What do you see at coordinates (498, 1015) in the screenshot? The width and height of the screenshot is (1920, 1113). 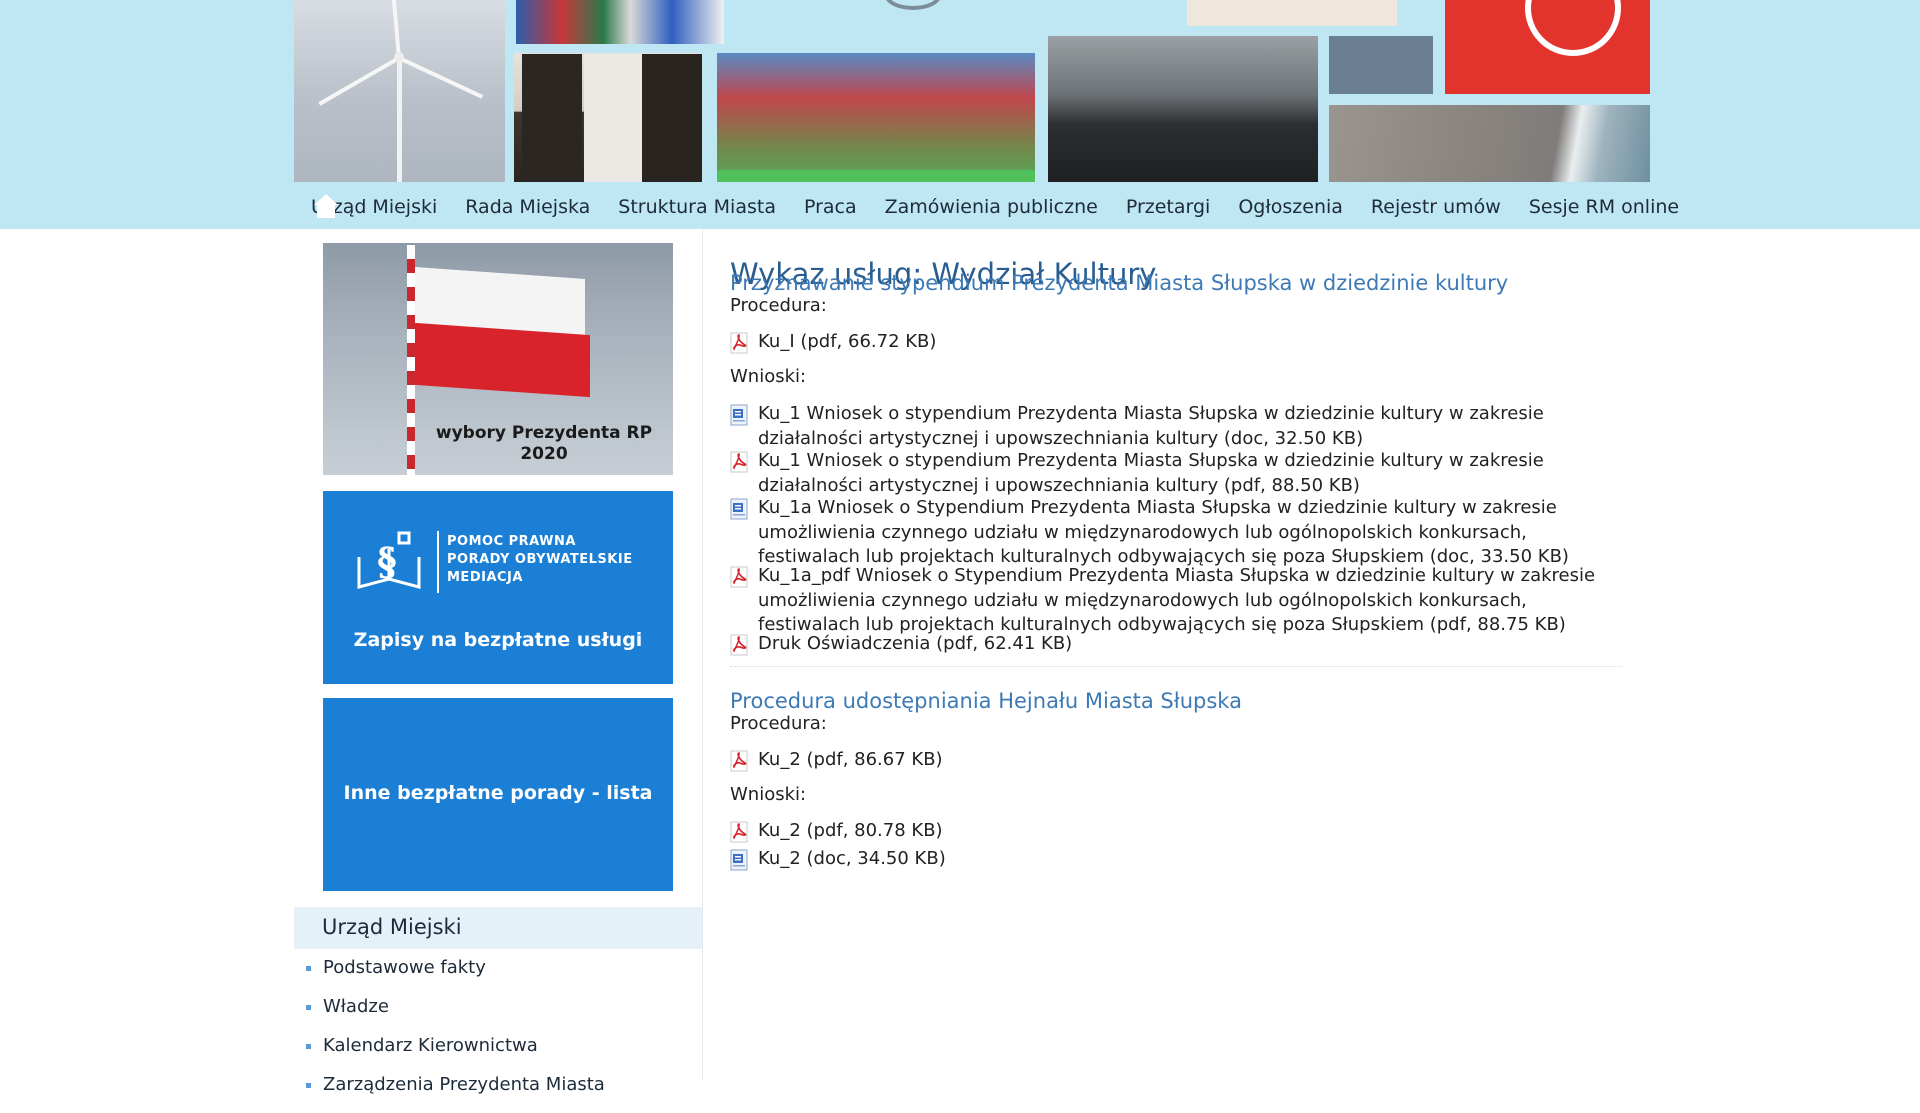 I see `sidebar-menu-item: Władze` at bounding box center [498, 1015].